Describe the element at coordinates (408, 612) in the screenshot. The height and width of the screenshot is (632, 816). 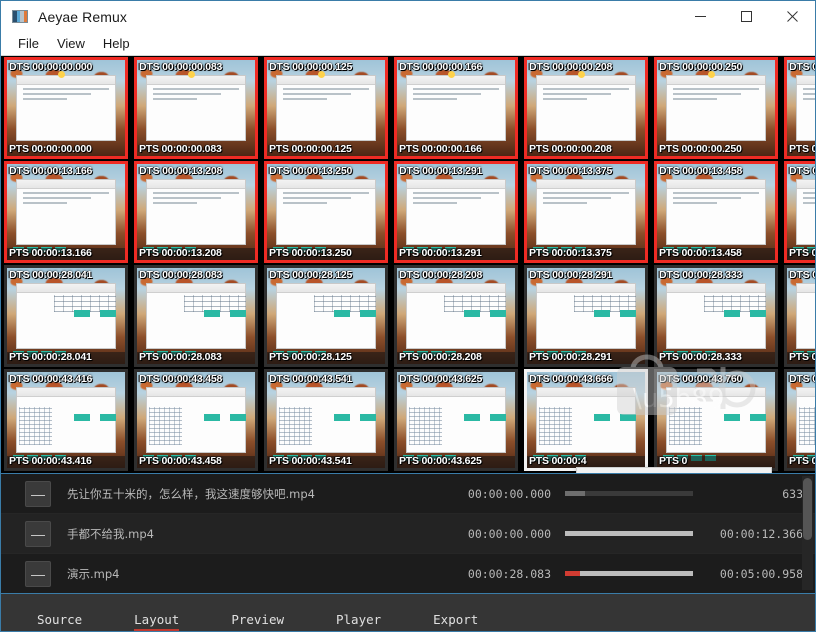
I see `bottom-tab-bar: Source Layout Preview Player Export` at that location.